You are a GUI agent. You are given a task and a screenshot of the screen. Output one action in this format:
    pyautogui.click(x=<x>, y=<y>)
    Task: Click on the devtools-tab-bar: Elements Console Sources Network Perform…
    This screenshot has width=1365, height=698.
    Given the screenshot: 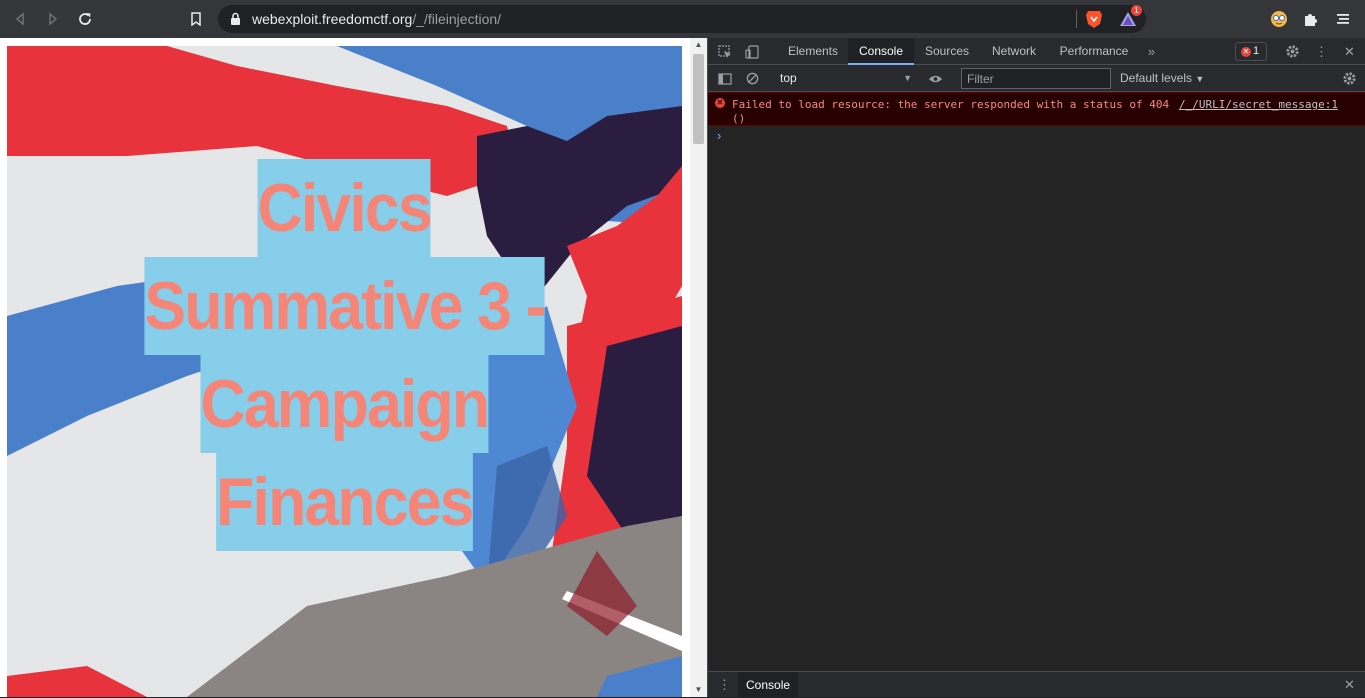 What is the action you would take?
    pyautogui.click(x=1036, y=51)
    